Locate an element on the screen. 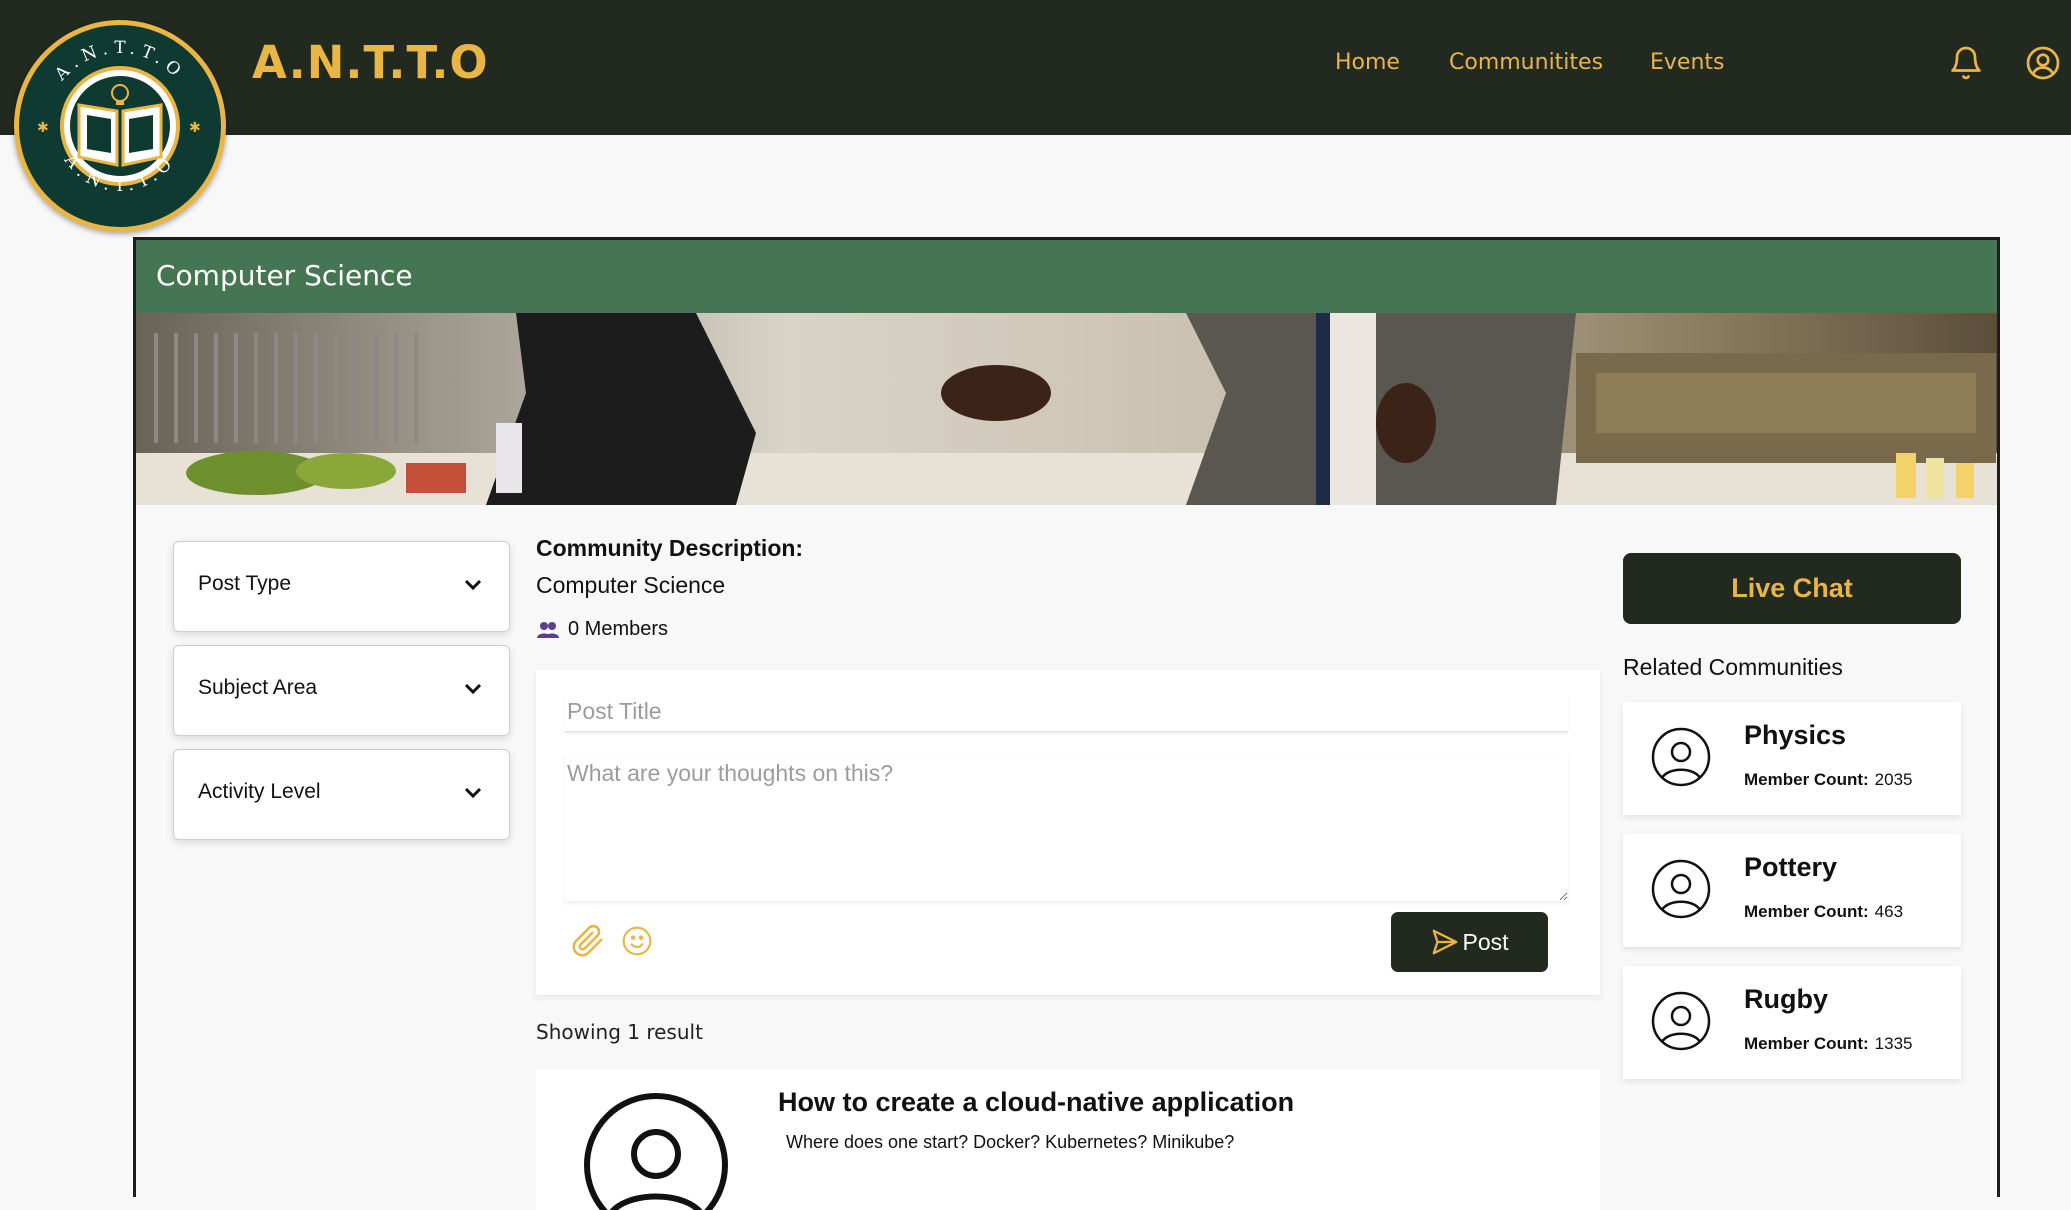 The image size is (2071, 1210). subject-area-filter: Subject Area is located at coordinates (341, 690).